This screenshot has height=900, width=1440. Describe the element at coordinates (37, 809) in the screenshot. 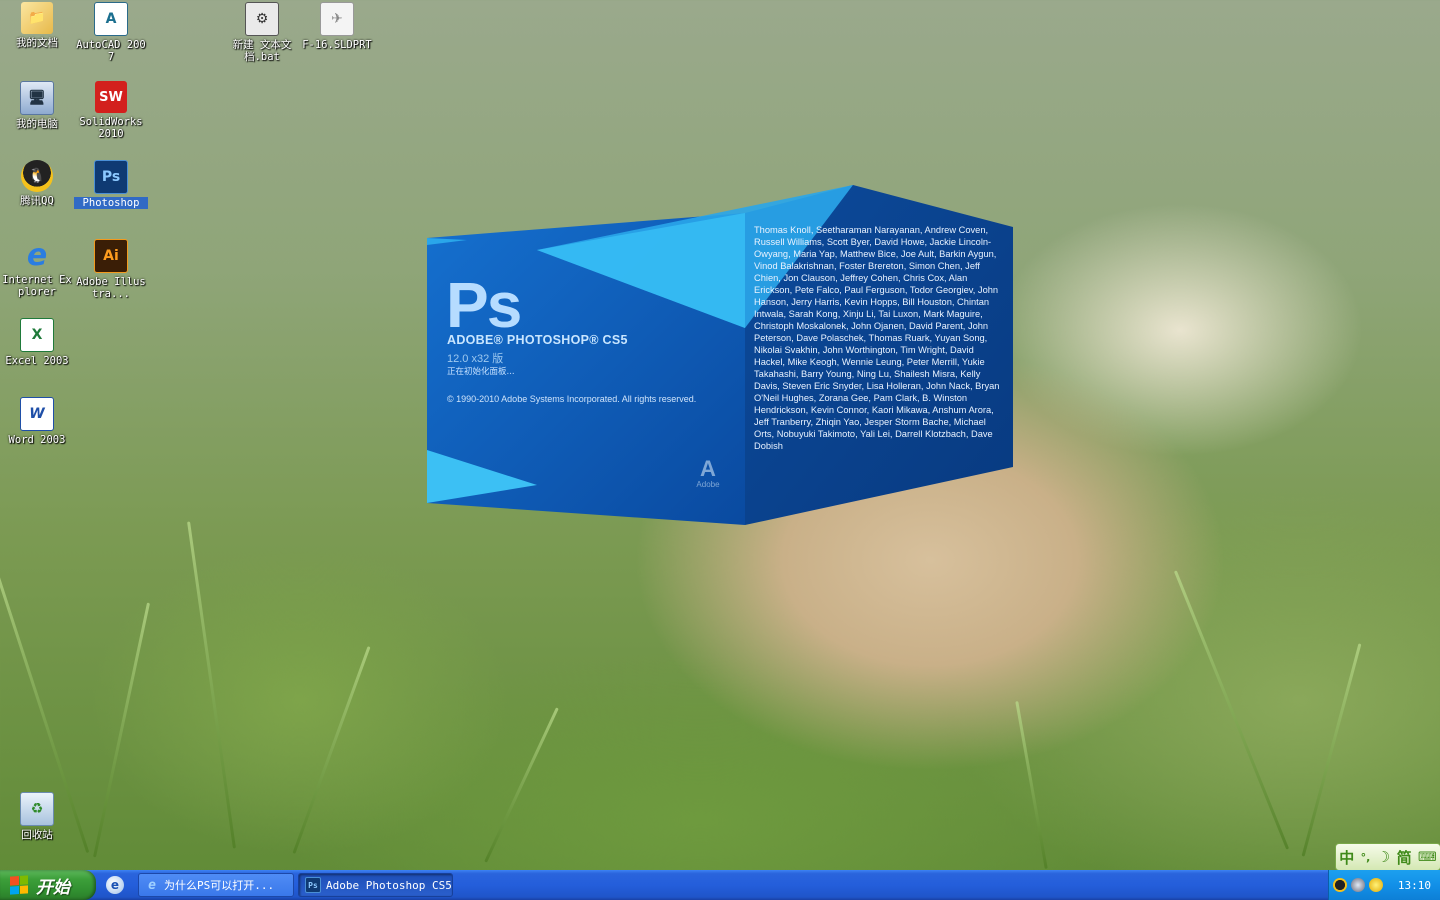

I see `recycle-bin-icon: ♻` at that location.